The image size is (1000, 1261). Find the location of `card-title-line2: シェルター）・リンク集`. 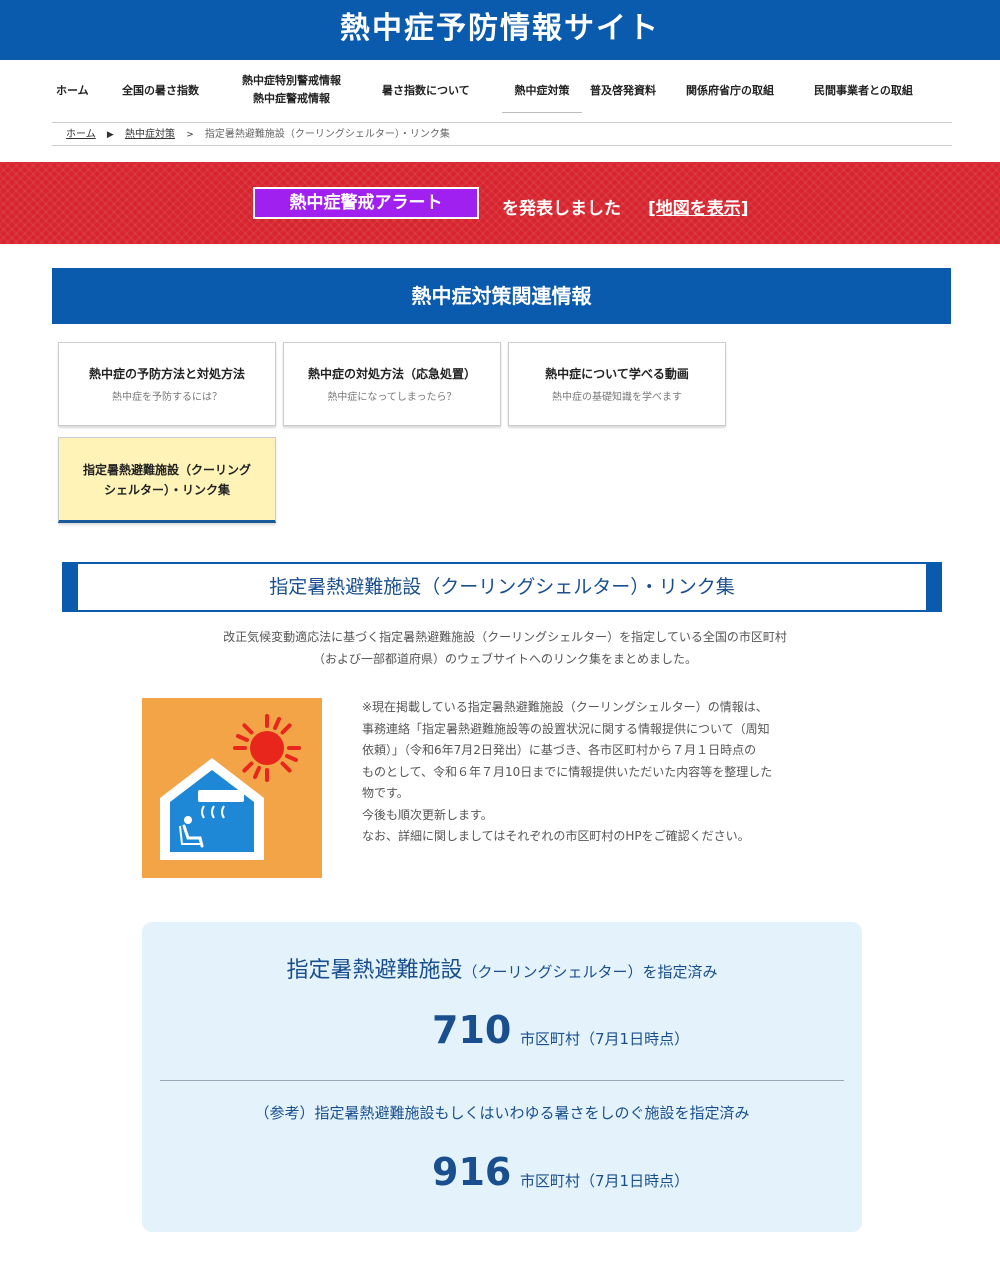

card-title-line2: シェルター）・リンク集 is located at coordinates (166, 490).